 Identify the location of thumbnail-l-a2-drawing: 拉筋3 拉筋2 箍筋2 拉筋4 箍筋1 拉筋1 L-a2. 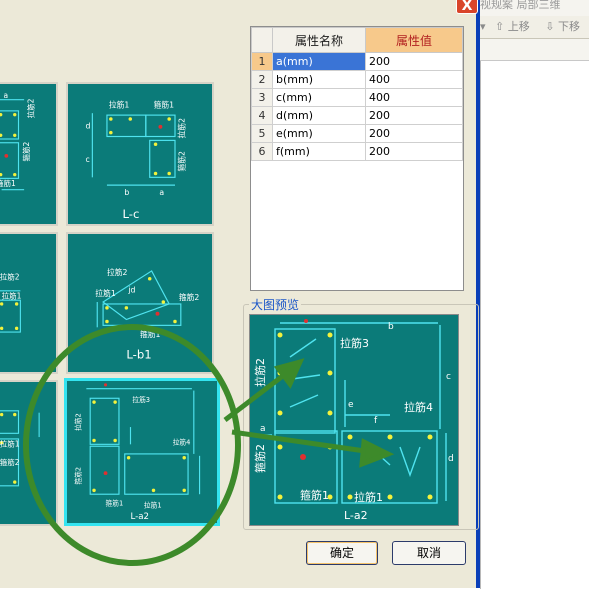
(137, 452).